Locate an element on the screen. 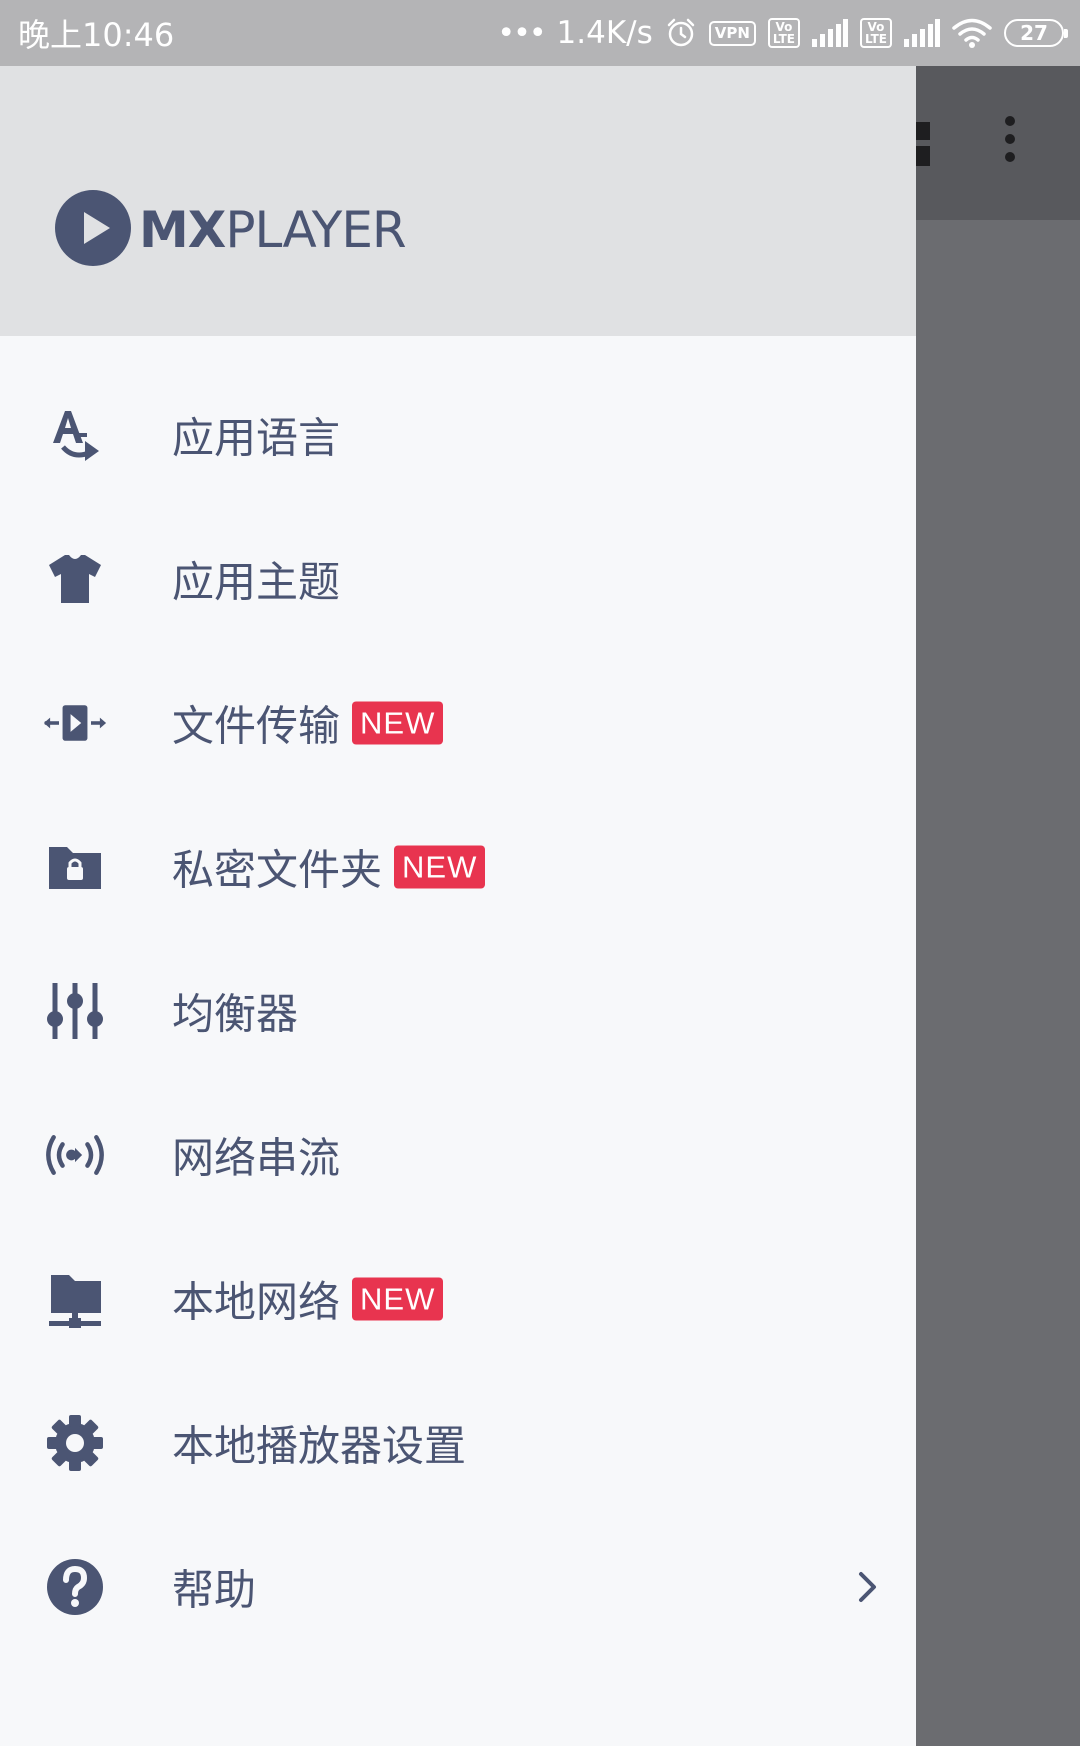 Image resolution: width=1080 pixels, height=1746 pixels. menu-label-text: 应用语言 is located at coordinates (256, 438).